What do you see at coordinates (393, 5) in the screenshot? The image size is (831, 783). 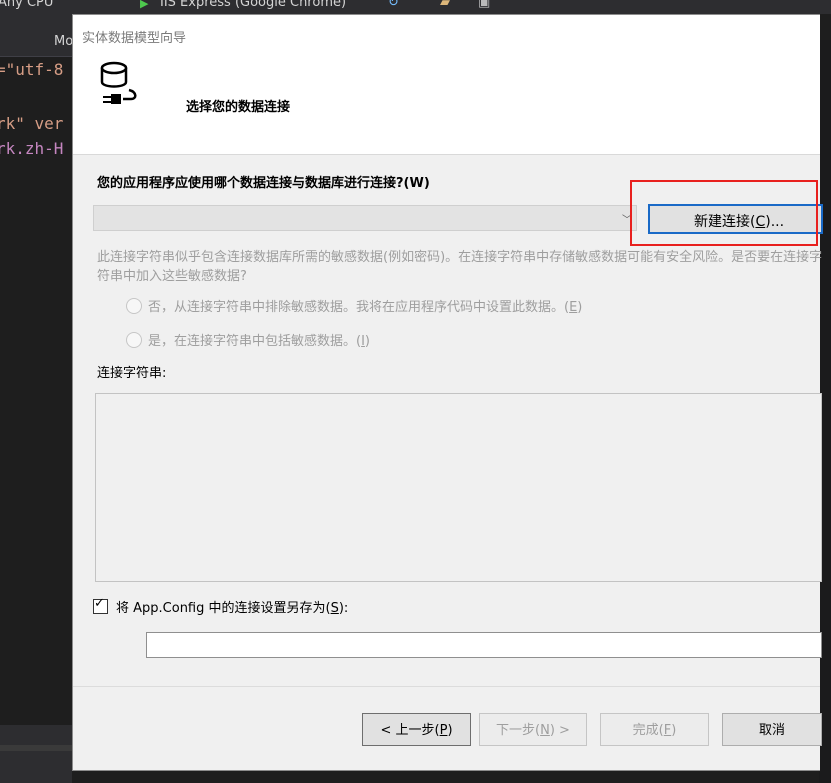 I see `refresh-icon: ↻` at bounding box center [393, 5].